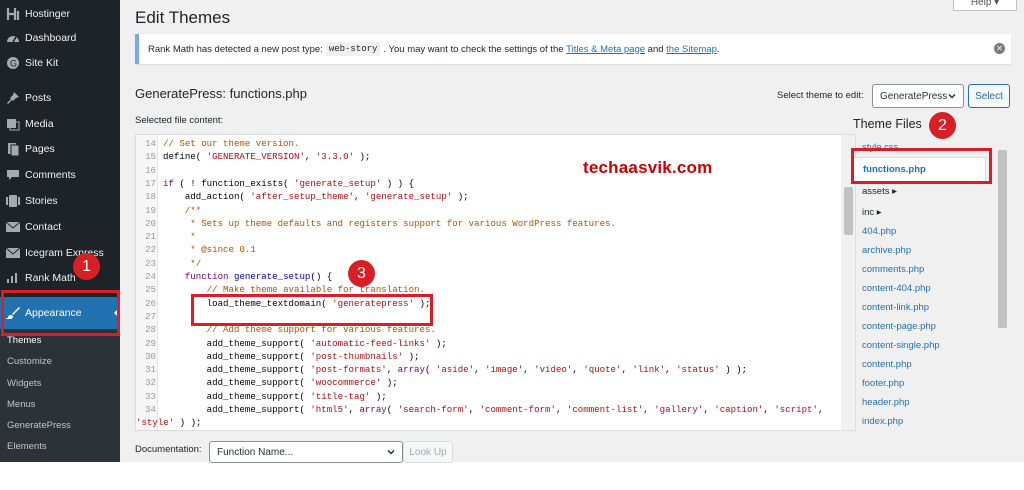 The image size is (1024, 490). Describe the element at coordinates (60, 201) in the screenshot. I see `sidebar-item-stories: Stories` at that location.